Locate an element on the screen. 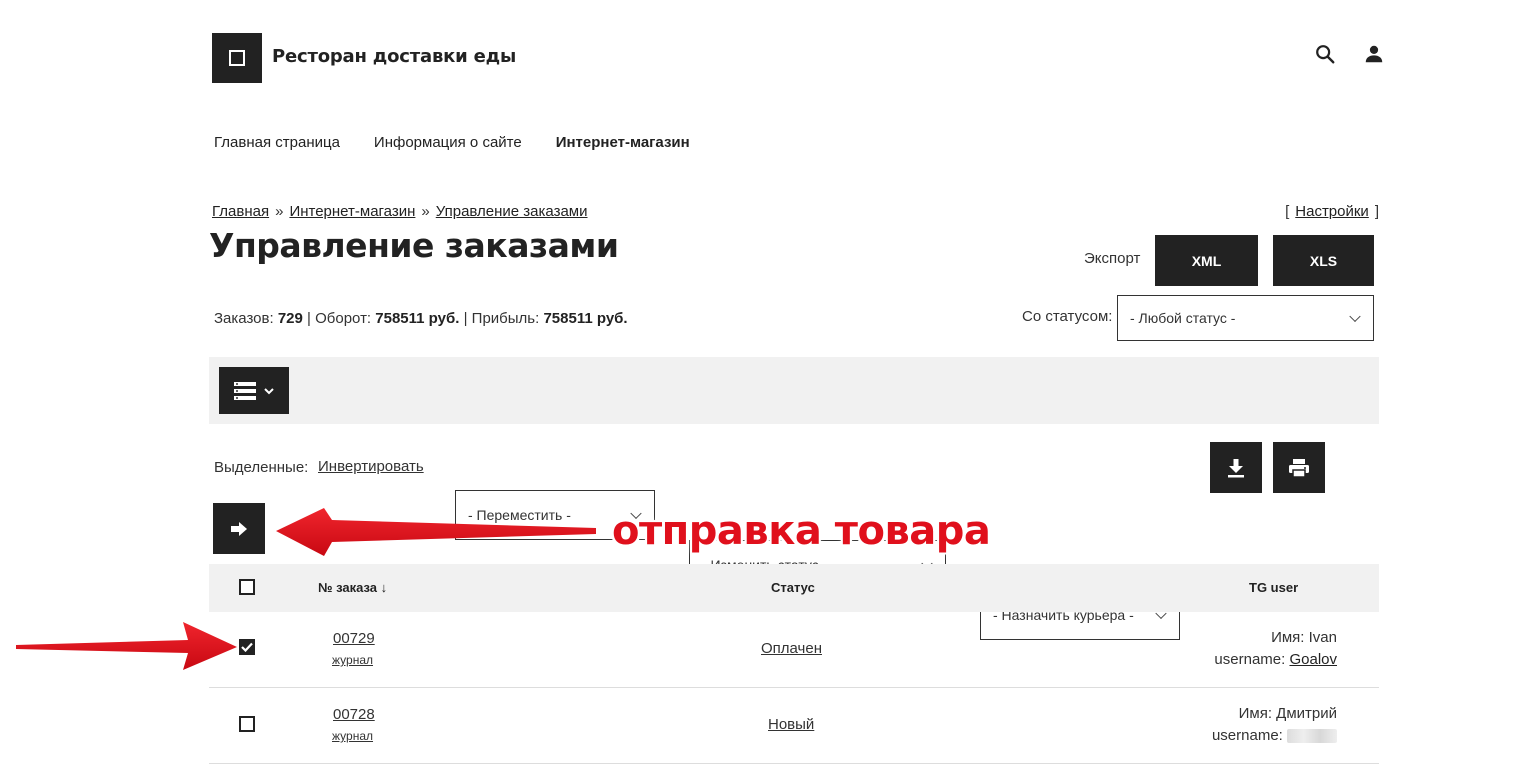 The height and width of the screenshot is (772, 1535). tg-username-line: username: is located at coordinates (1274, 736).